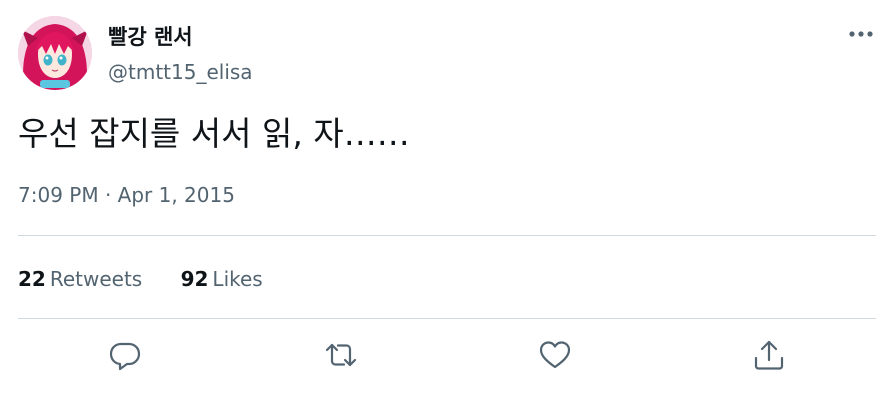 This screenshot has height=409, width=894. I want to click on retweets-stat: 22 Retweets, so click(80, 279).